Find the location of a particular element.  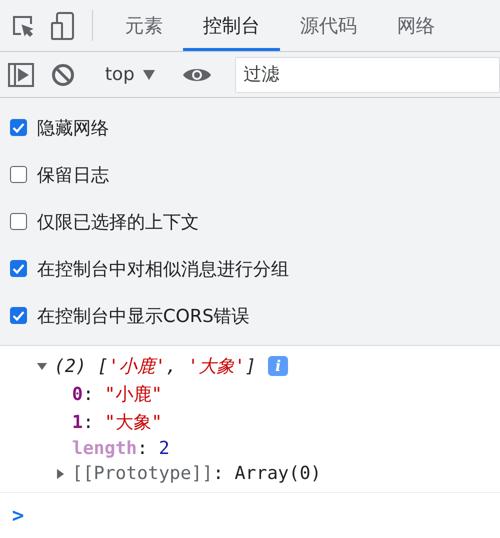

info-badge: i is located at coordinates (278, 366).